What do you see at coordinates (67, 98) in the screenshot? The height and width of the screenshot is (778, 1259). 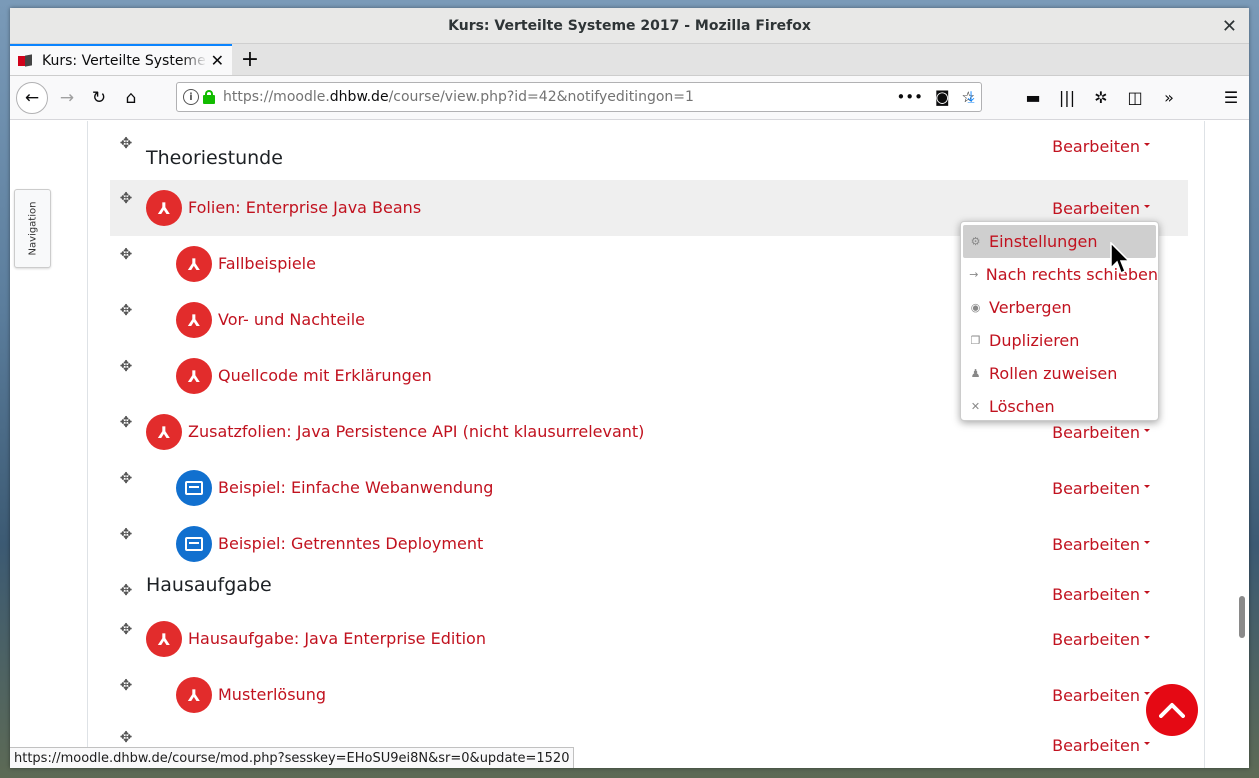 I see `forward-button: →` at bounding box center [67, 98].